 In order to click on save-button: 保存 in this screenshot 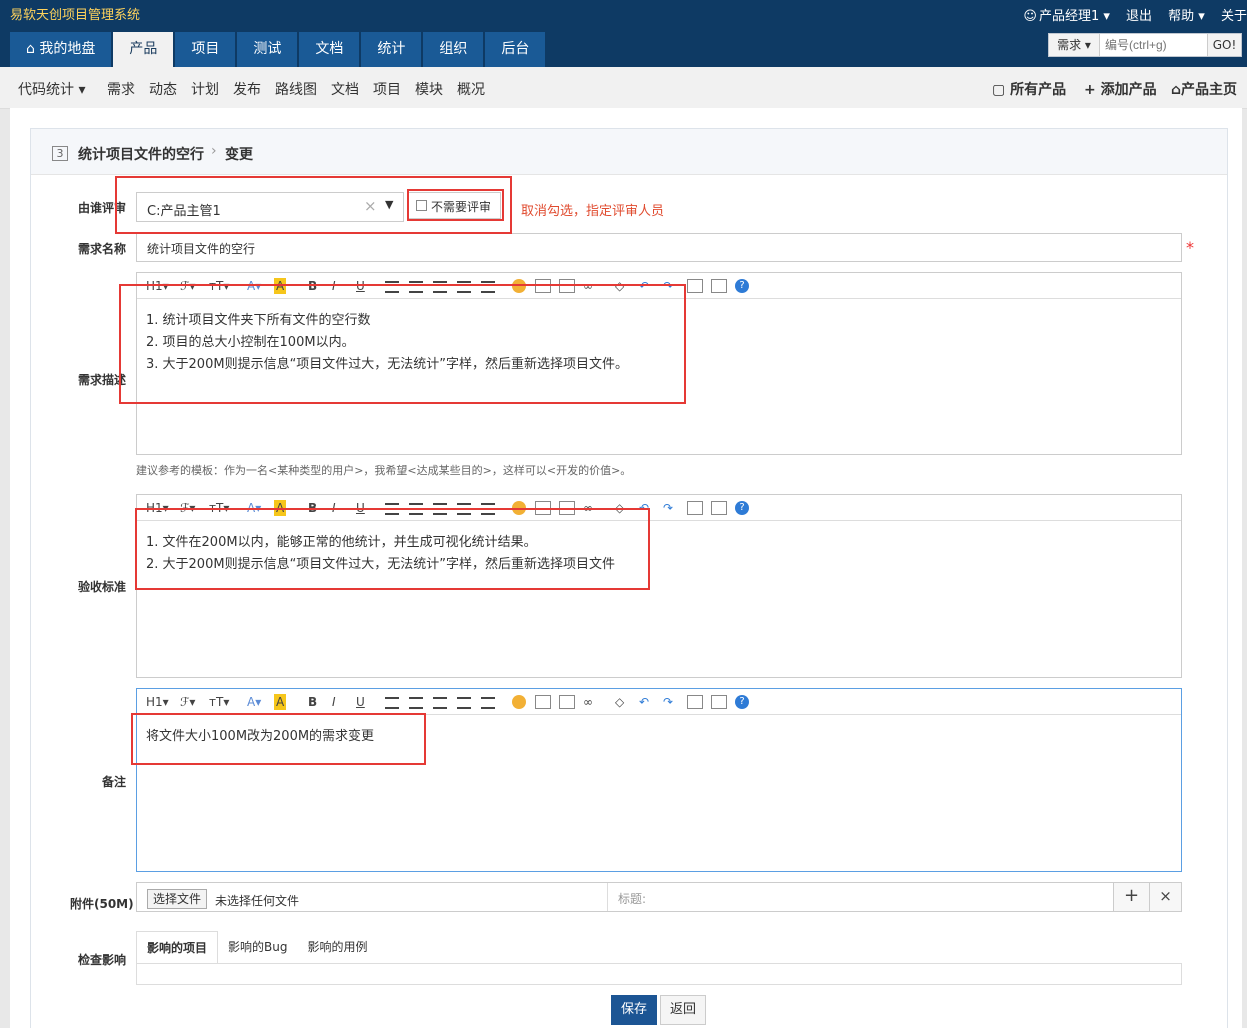, I will do `click(634, 1010)`.